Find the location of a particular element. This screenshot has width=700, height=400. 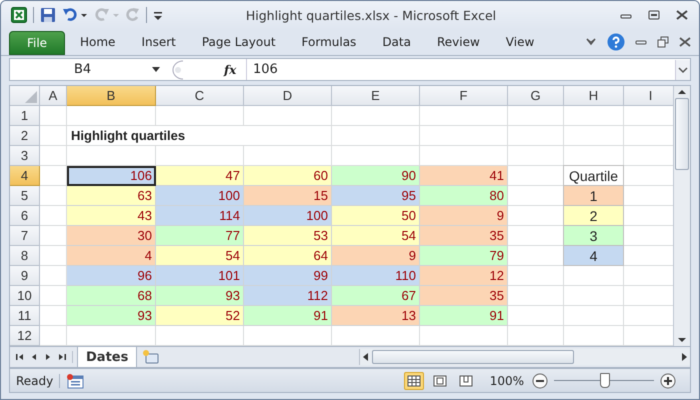

table-cell: 15 is located at coordinates (288, 196).